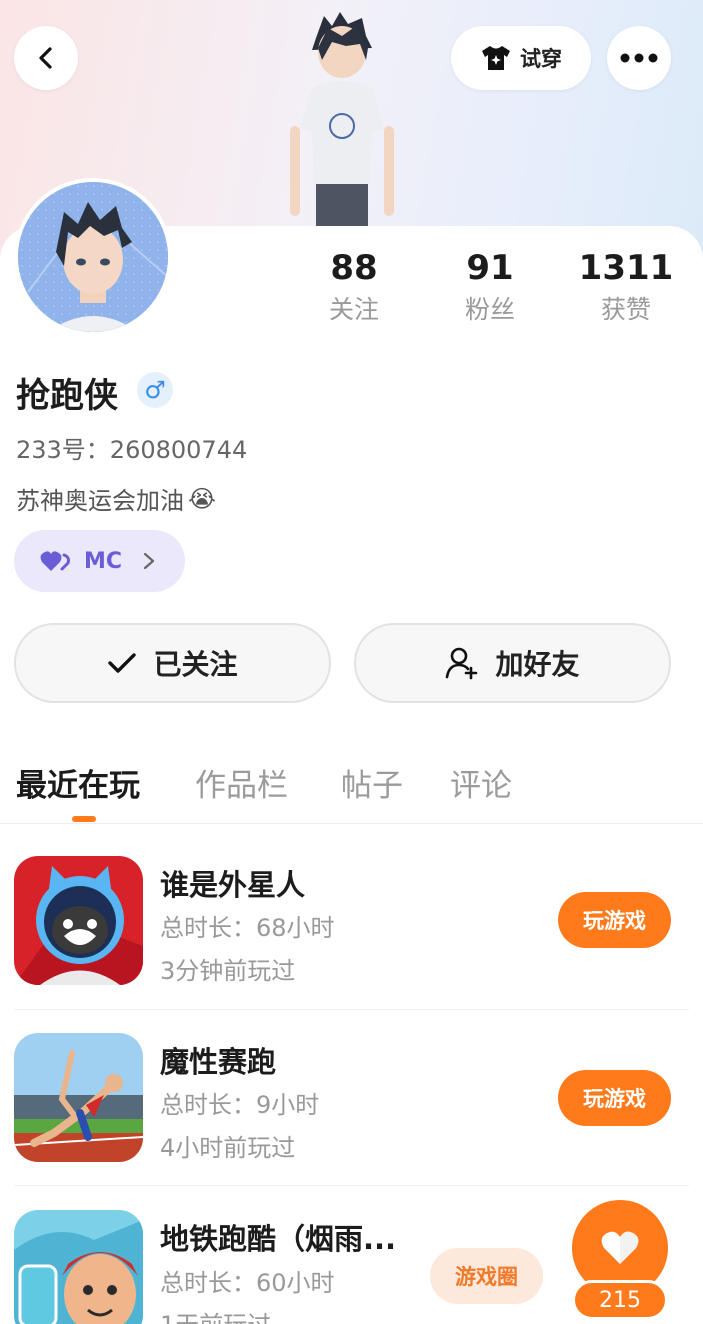 The height and width of the screenshot is (1324, 703). Describe the element at coordinates (541, 59) in the screenshot. I see `try-on-label: 试穿` at that location.